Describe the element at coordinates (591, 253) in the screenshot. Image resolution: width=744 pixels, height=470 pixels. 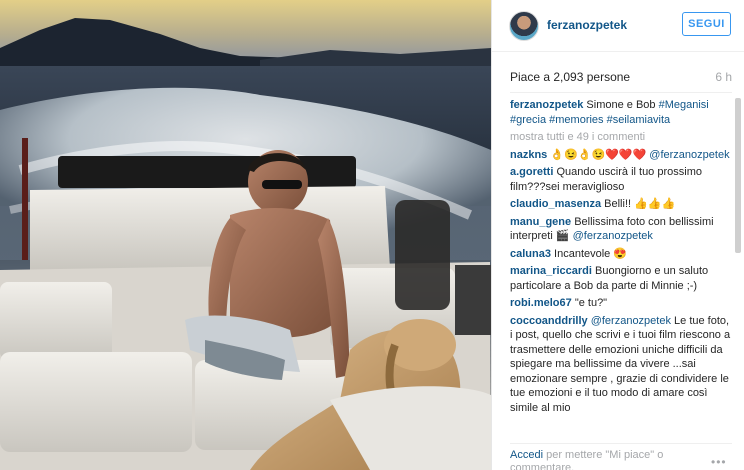
I see `comment-text: Incantevole 😍` at that location.